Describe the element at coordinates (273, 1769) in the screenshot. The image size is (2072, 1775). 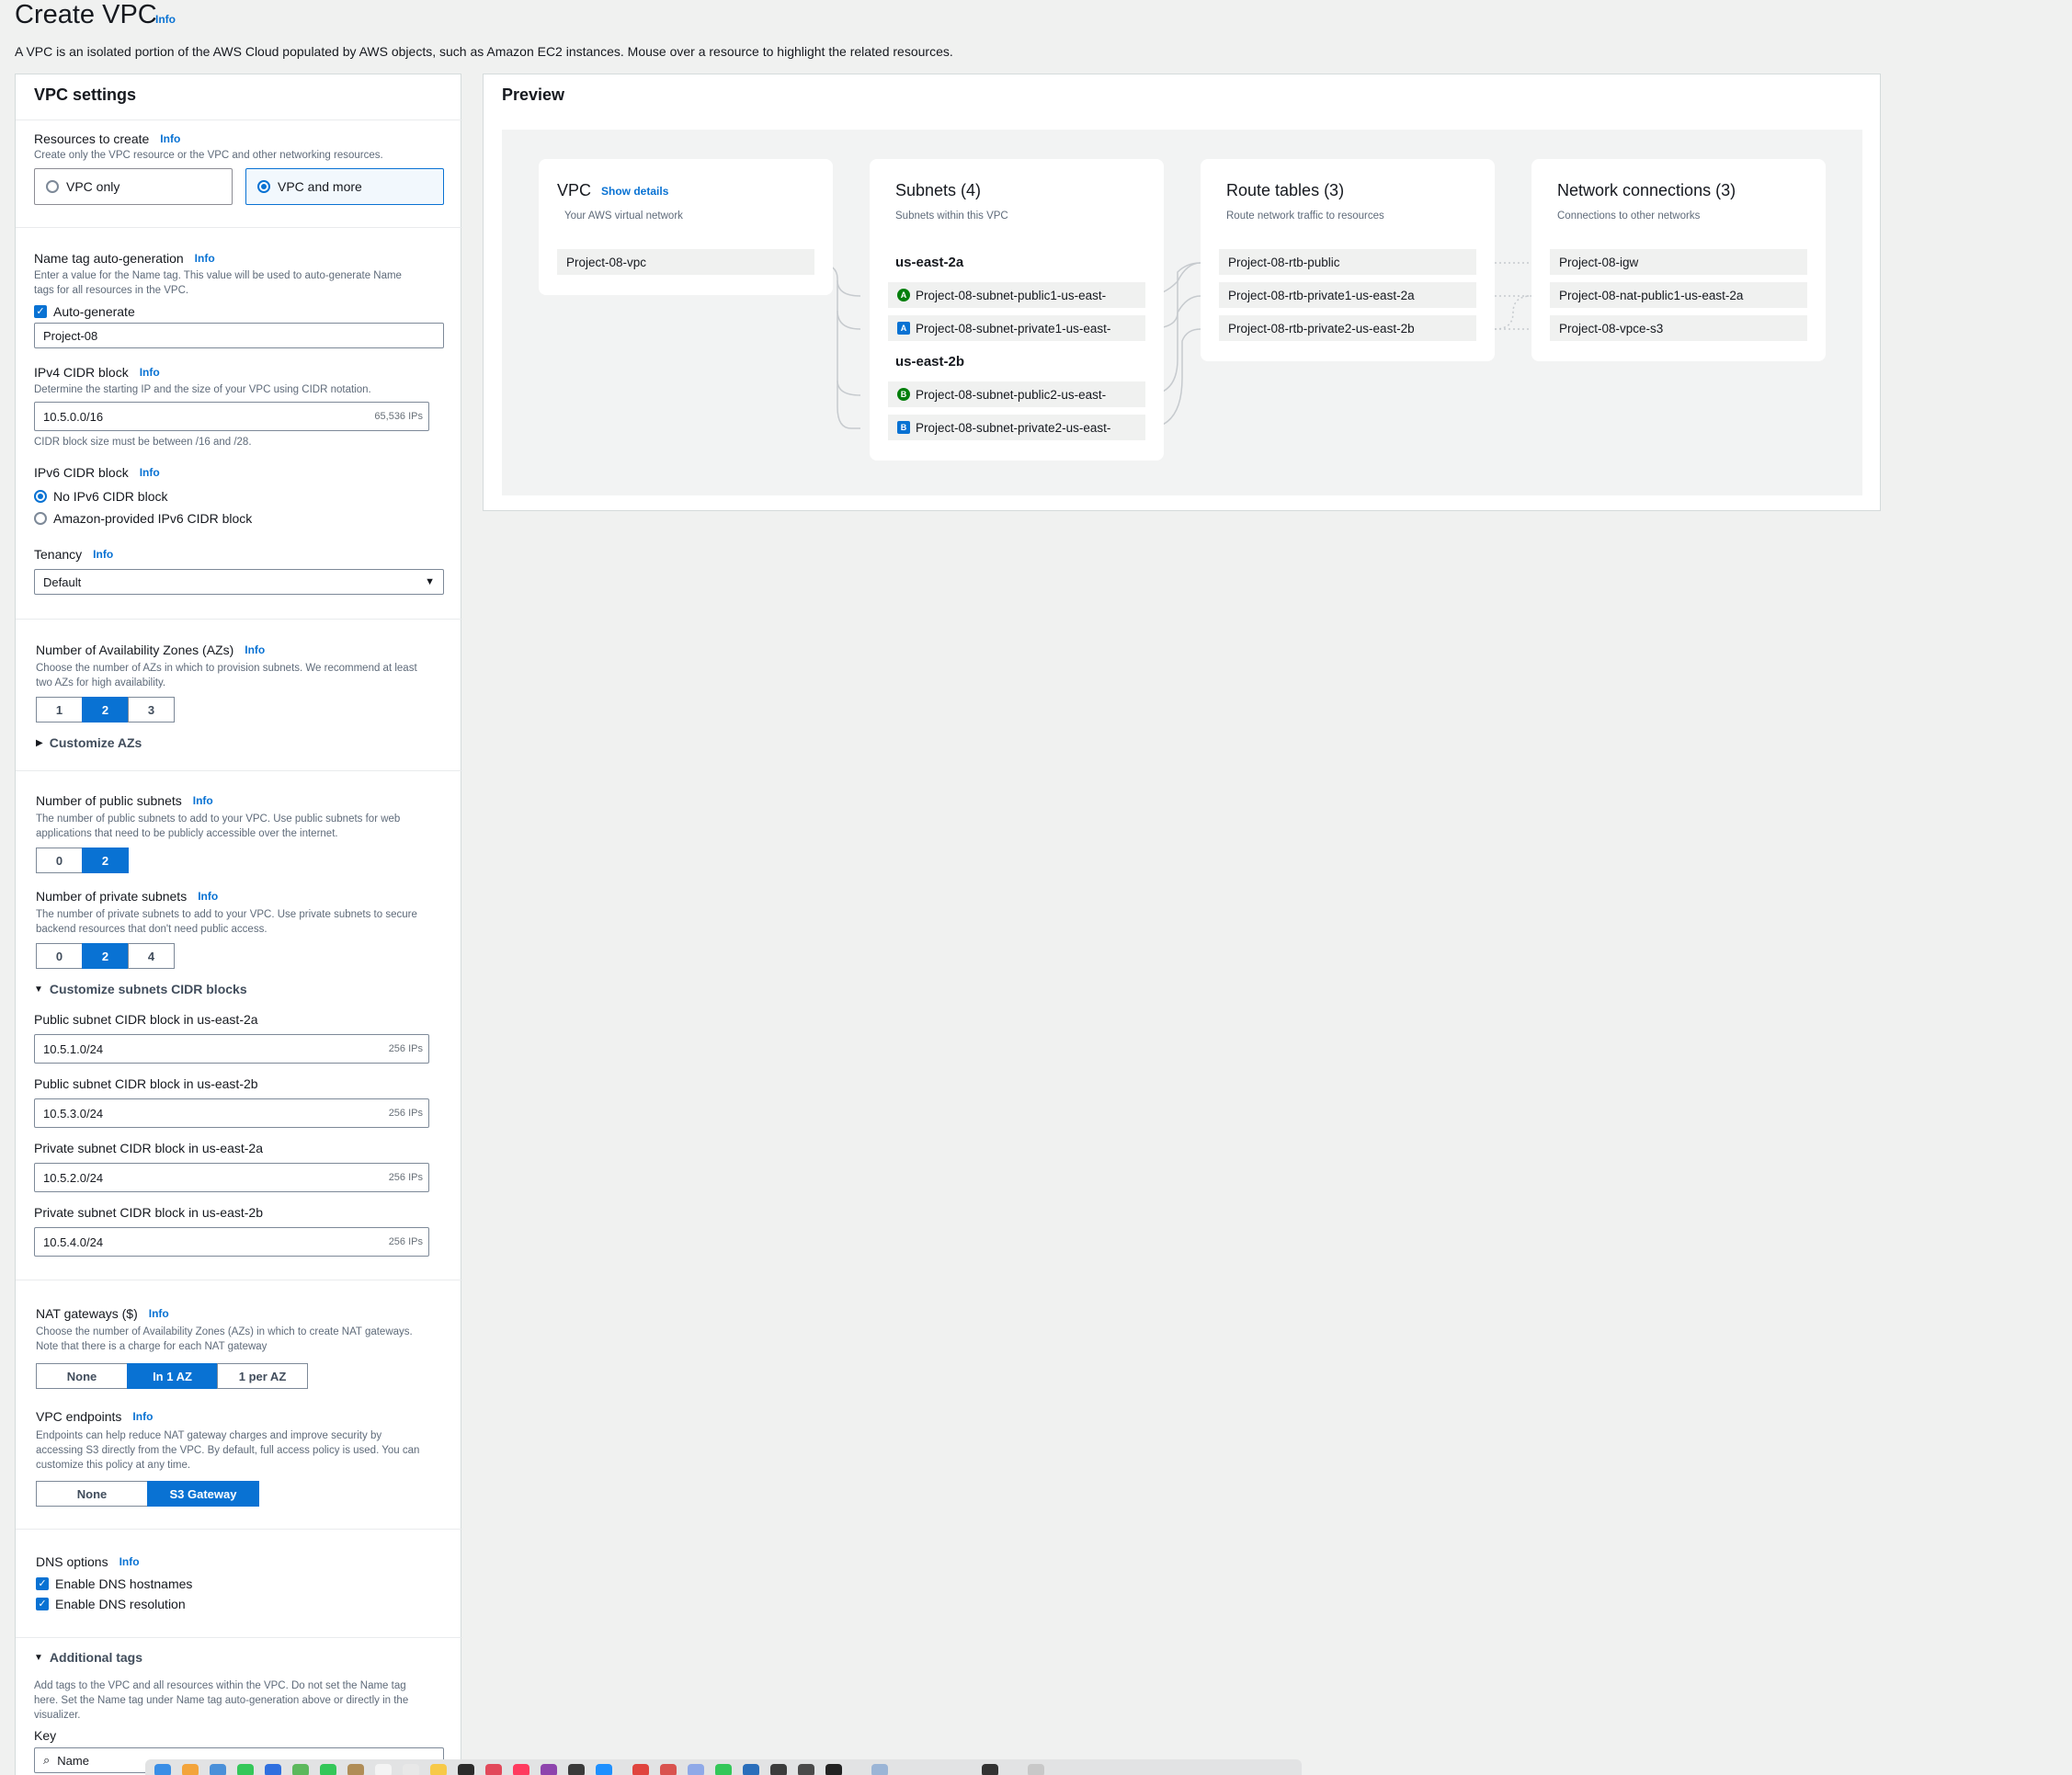
I see `mail-icon` at that location.